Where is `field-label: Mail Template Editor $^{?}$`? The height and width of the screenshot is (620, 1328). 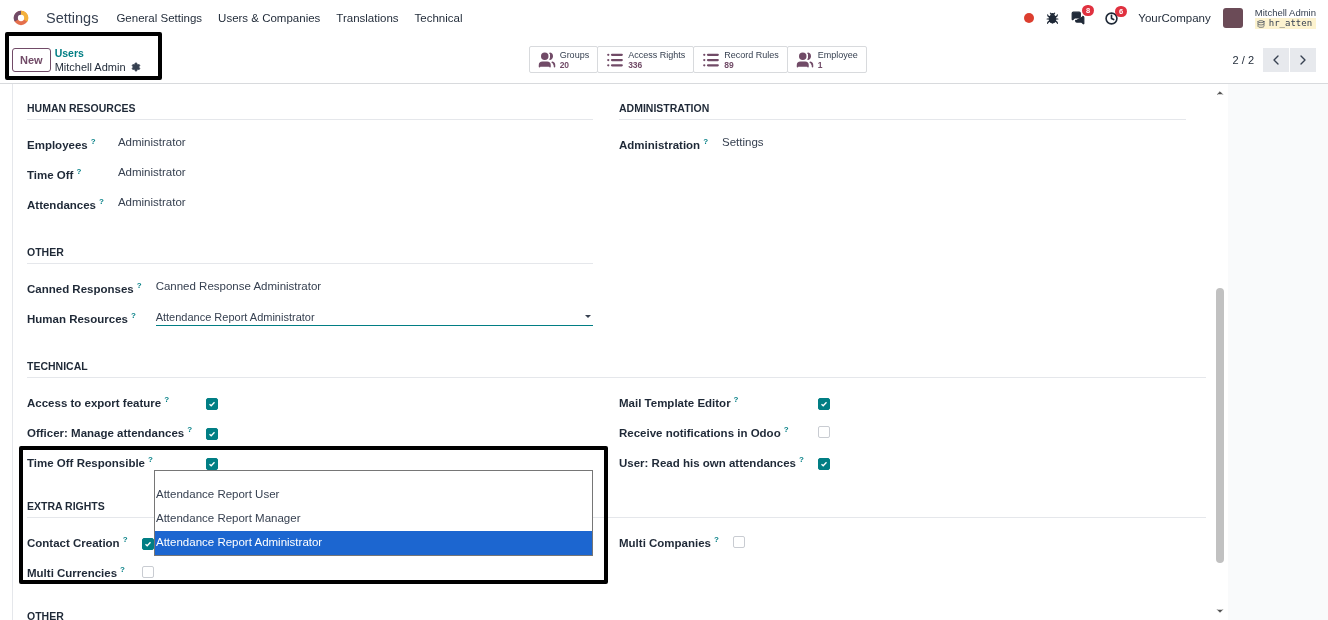 field-label: Mail Template Editor $^{?}$ is located at coordinates (679, 402).